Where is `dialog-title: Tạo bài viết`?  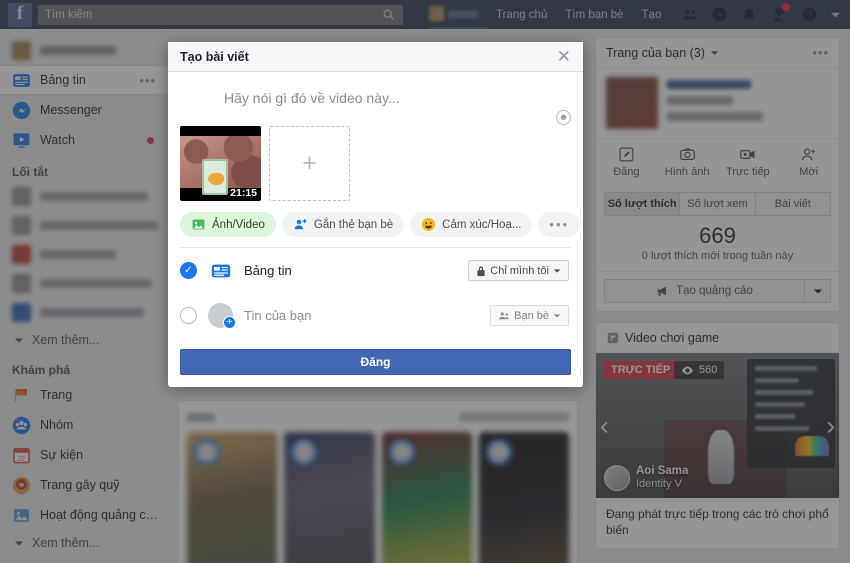 dialog-title: Tạo bài viết is located at coordinates (214, 56).